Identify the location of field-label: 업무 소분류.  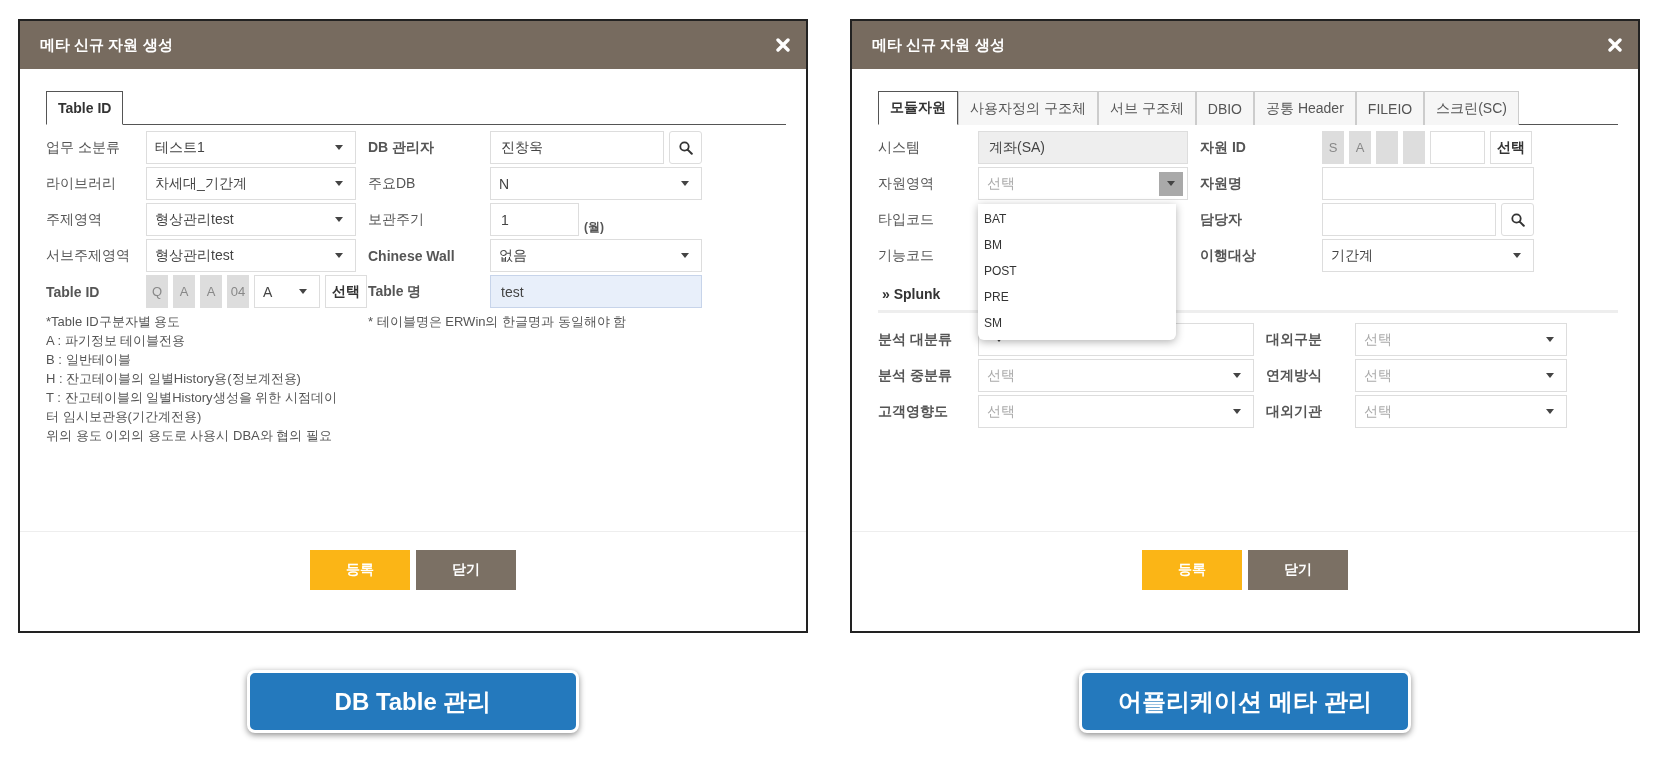
(83, 147).